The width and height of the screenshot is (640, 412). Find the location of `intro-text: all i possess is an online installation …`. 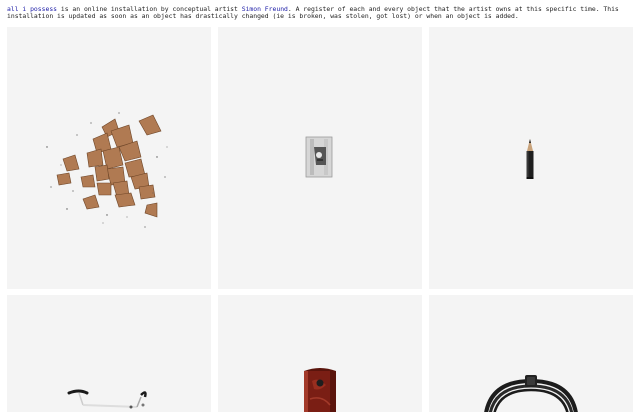

intro-text: all i possess is an online installation … is located at coordinates (320, 13).